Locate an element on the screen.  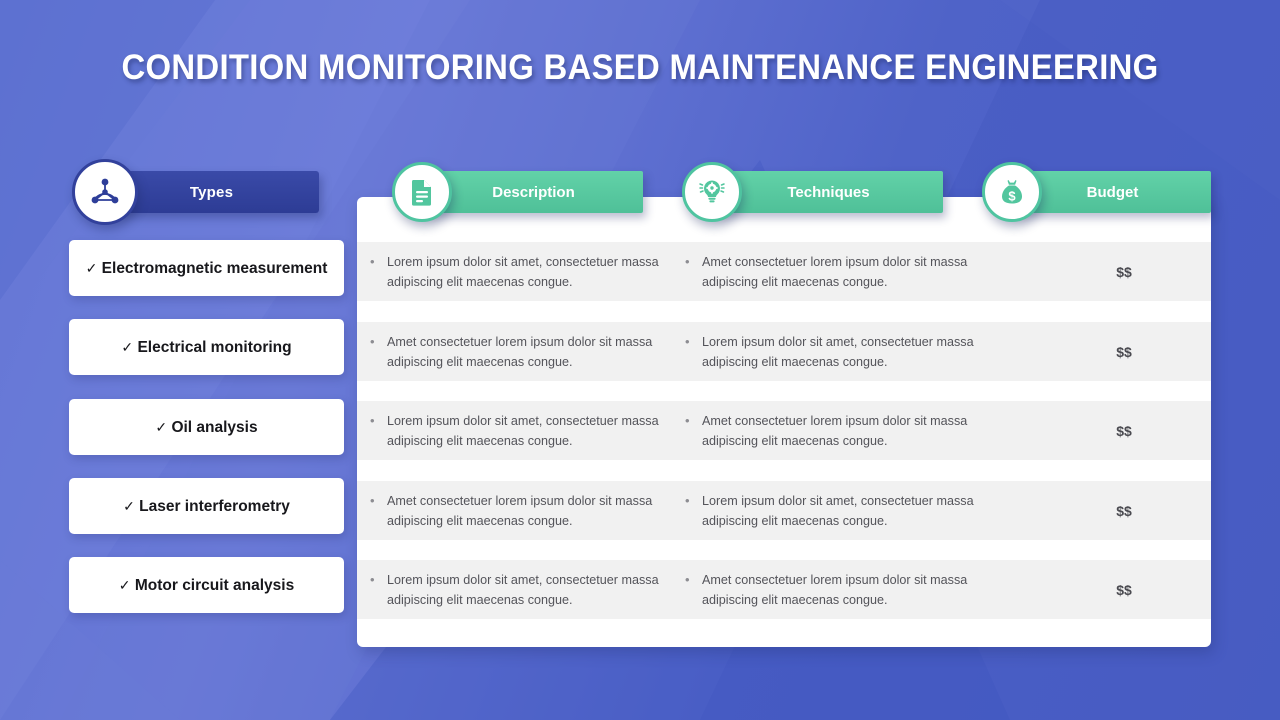
column-header-budget-label: Budget is located at coordinates (1112, 192).